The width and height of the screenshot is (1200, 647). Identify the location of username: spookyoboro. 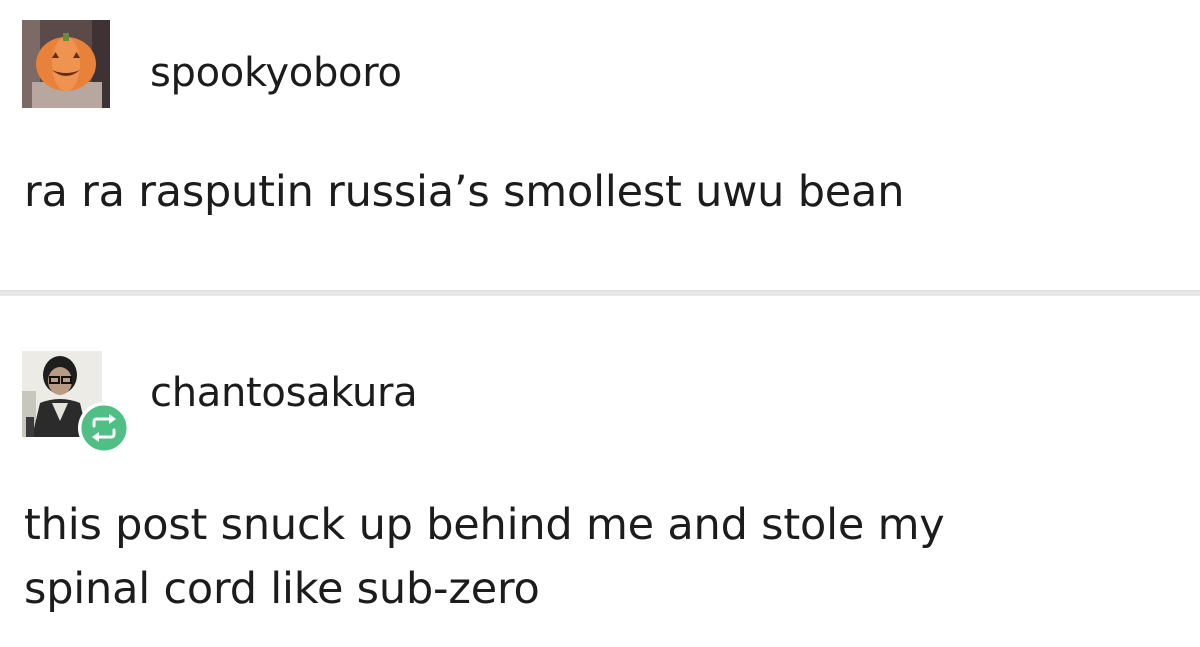
(276, 73).